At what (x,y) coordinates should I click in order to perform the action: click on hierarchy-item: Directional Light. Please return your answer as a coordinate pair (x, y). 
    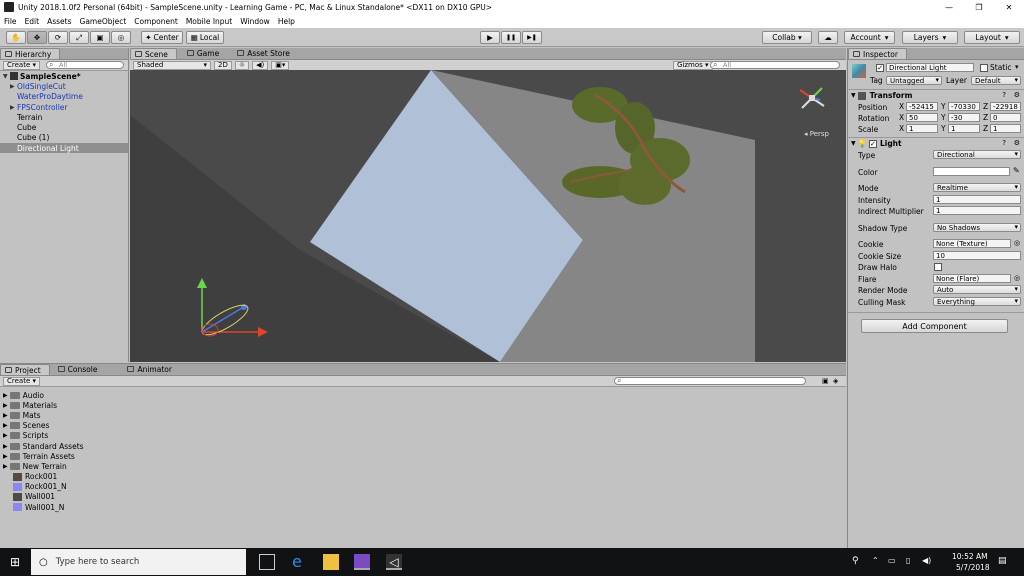
    Looking at the image, I should click on (64, 148).